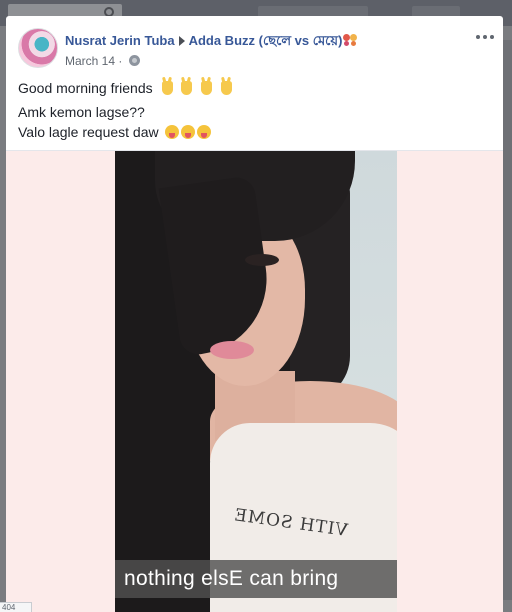  What do you see at coordinates (16, 607) in the screenshot?
I see `status-bar-url: 404` at bounding box center [16, 607].